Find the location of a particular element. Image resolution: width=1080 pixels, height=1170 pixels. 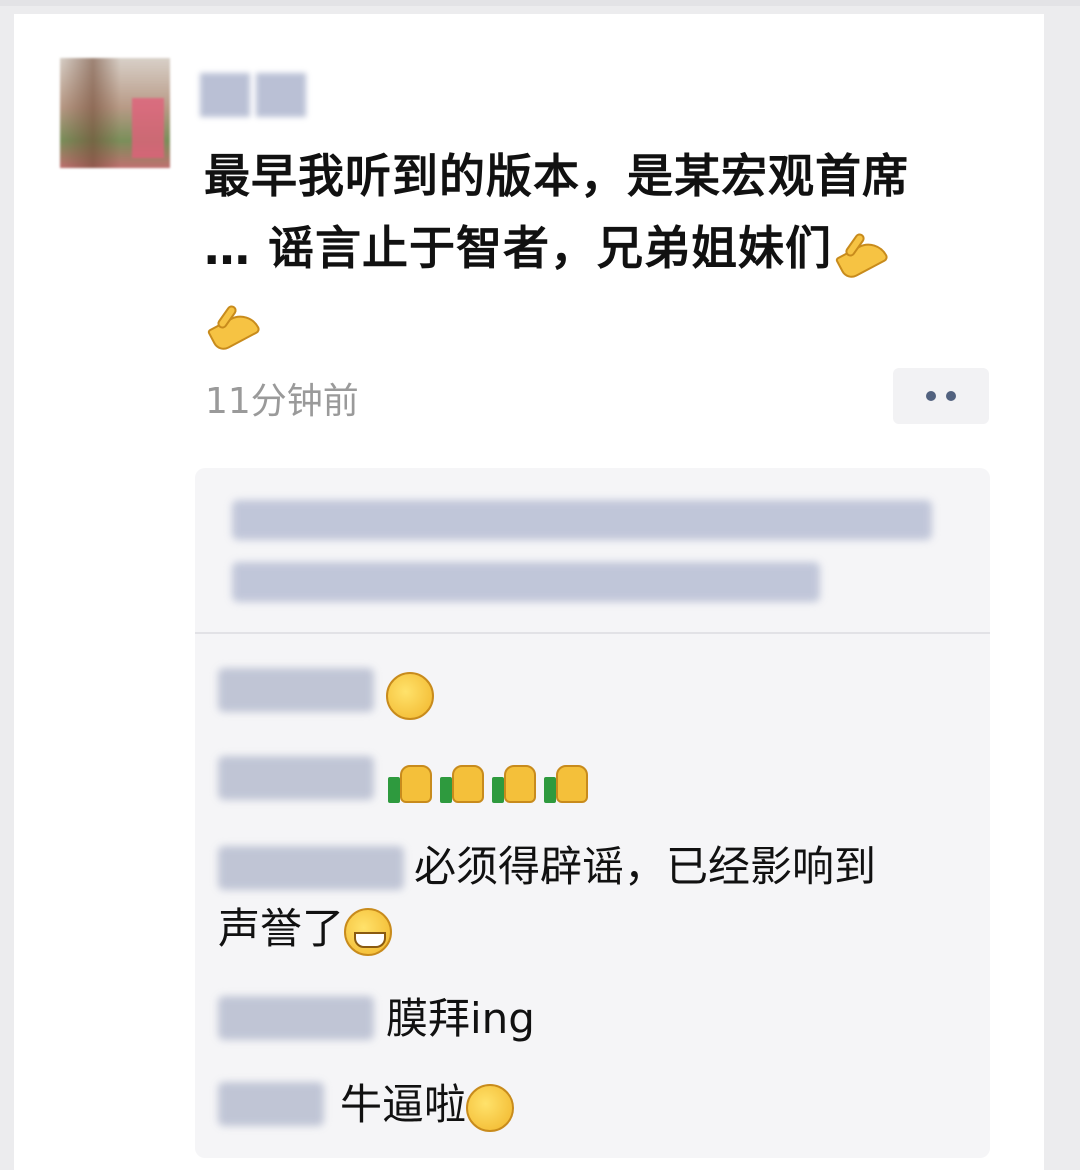

post-content: 最早我听到的版本，是某宏观首席 … 谣言止于智者，兄弟姐妹们 is located at coordinates (604, 248).